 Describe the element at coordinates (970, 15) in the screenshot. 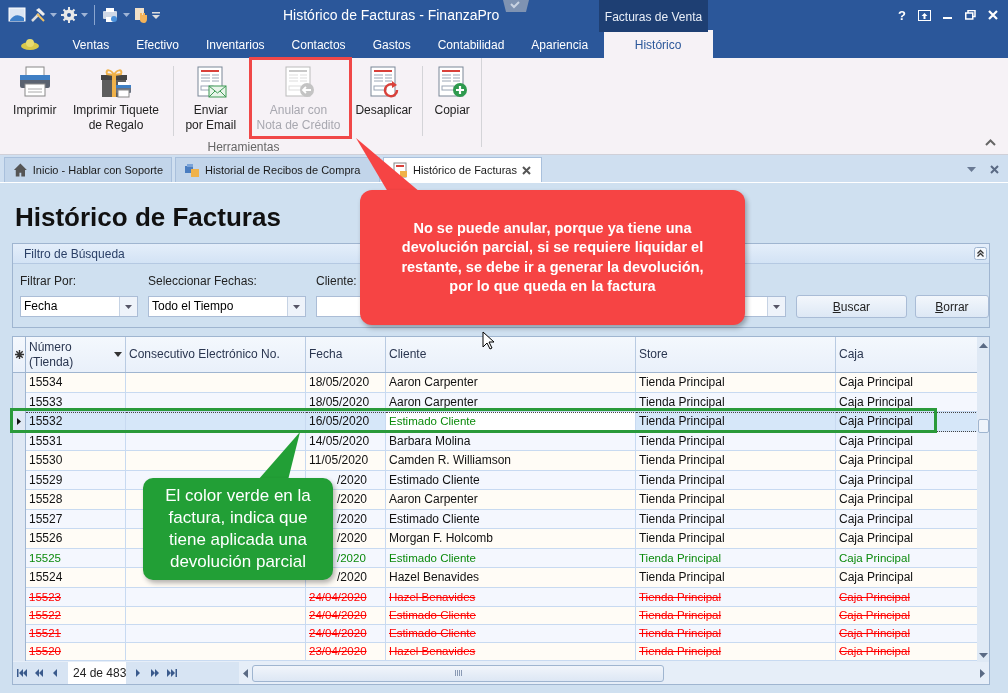

I see `restore-icon` at that location.